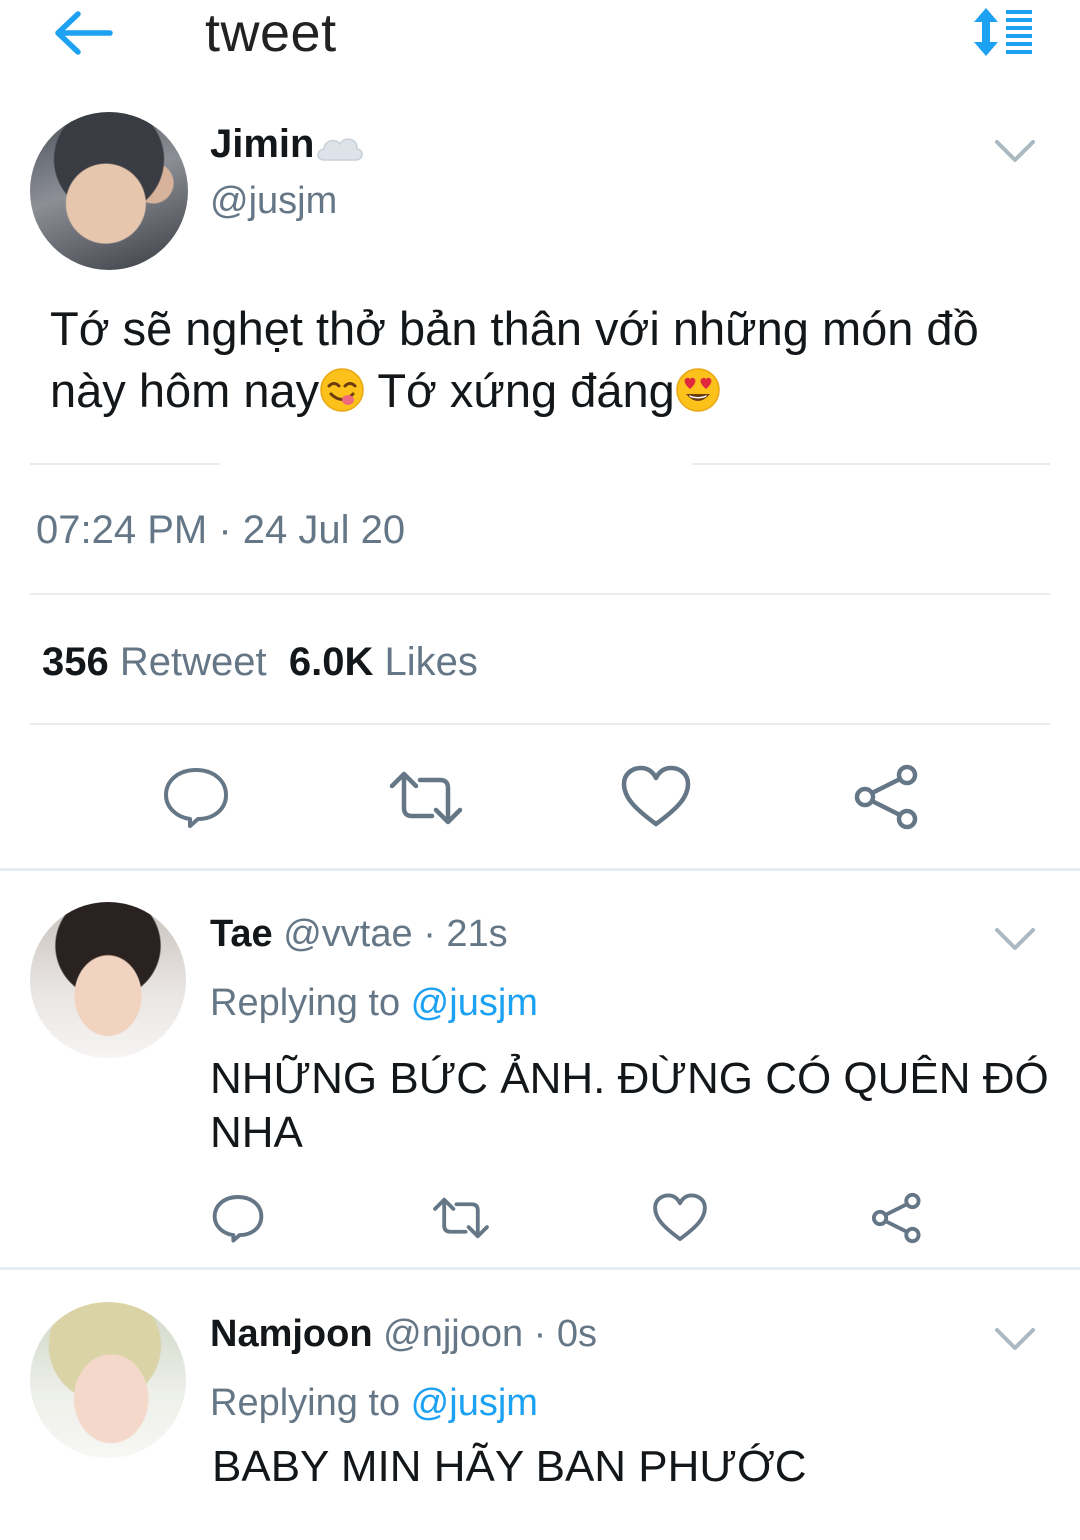 Image resolution: width=1080 pixels, height=1540 pixels. I want to click on tweet-text-part2: Tớ xứng đáng, so click(520, 390).